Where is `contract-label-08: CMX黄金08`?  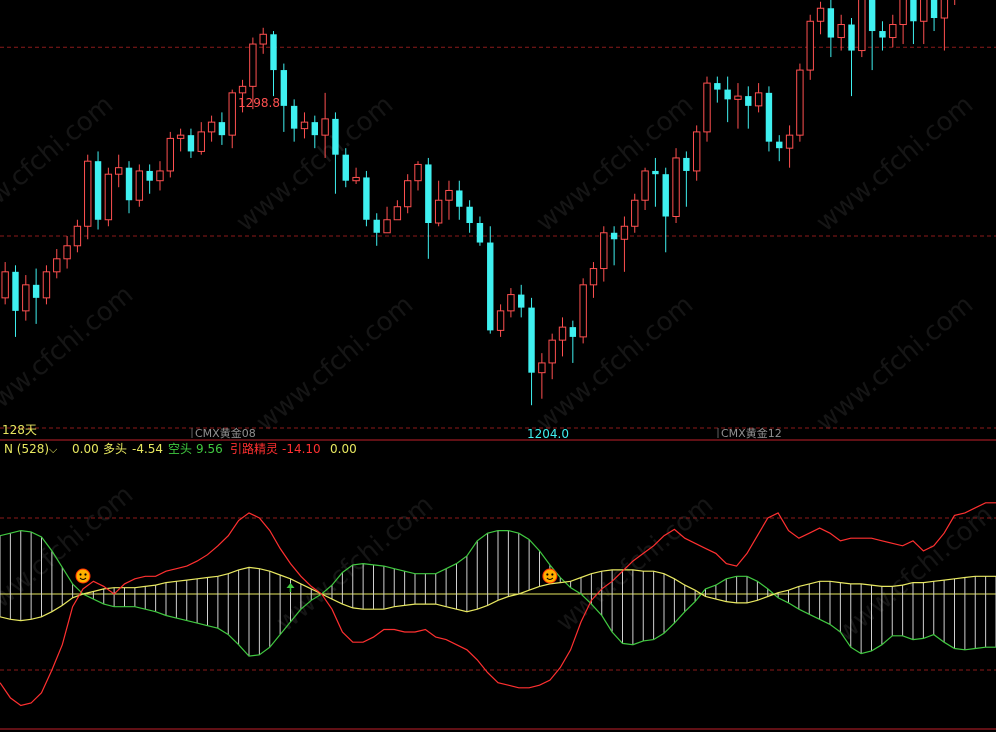 contract-label-08: CMX黄金08 is located at coordinates (225, 433).